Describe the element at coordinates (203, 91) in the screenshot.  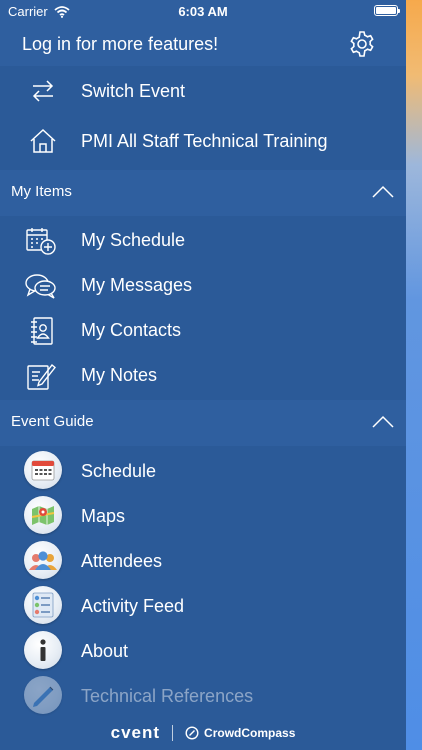
I see `switch-event-item: Switch Event` at that location.